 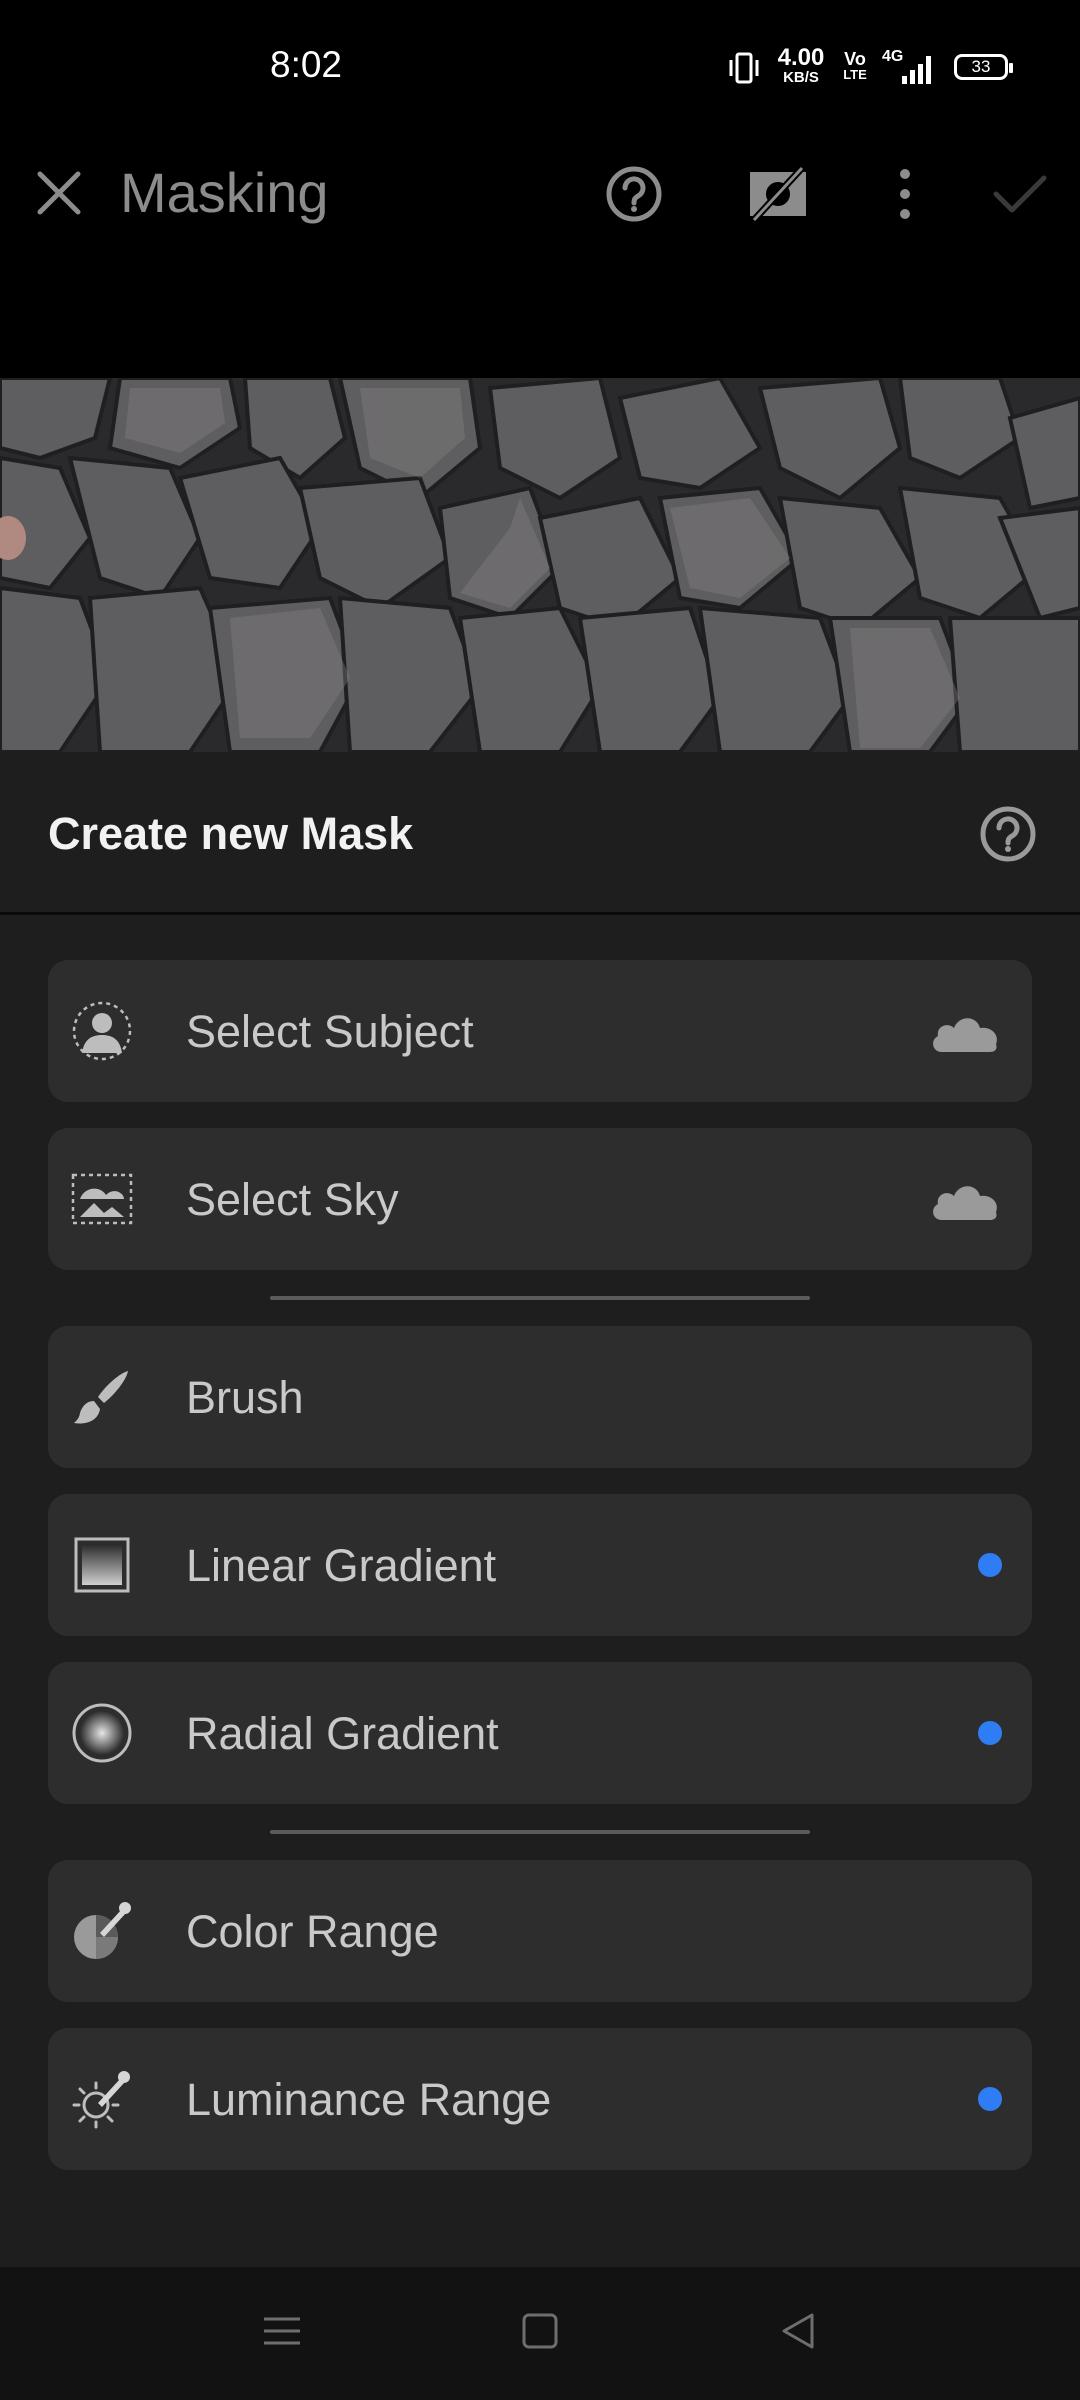 I want to click on status-time: 8:02, so click(x=306, y=64).